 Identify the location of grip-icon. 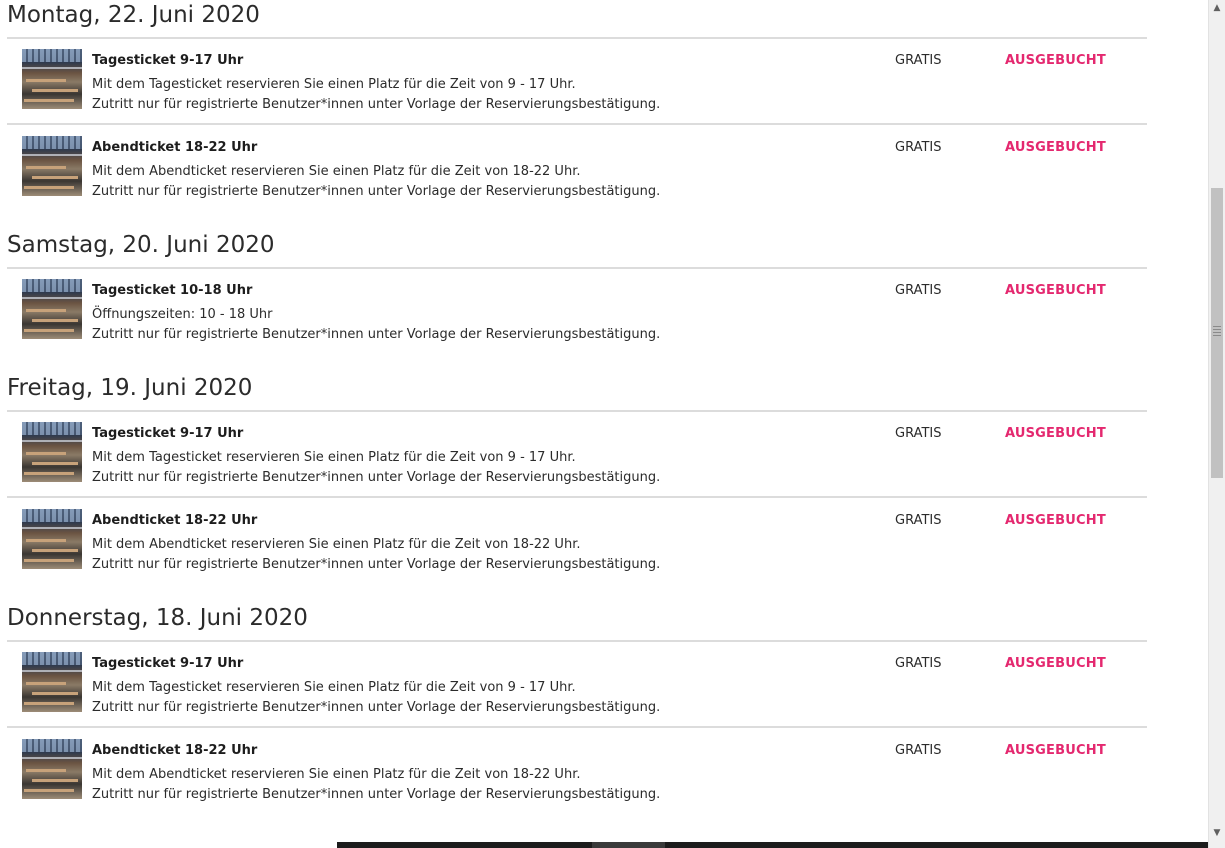
(1217, 332).